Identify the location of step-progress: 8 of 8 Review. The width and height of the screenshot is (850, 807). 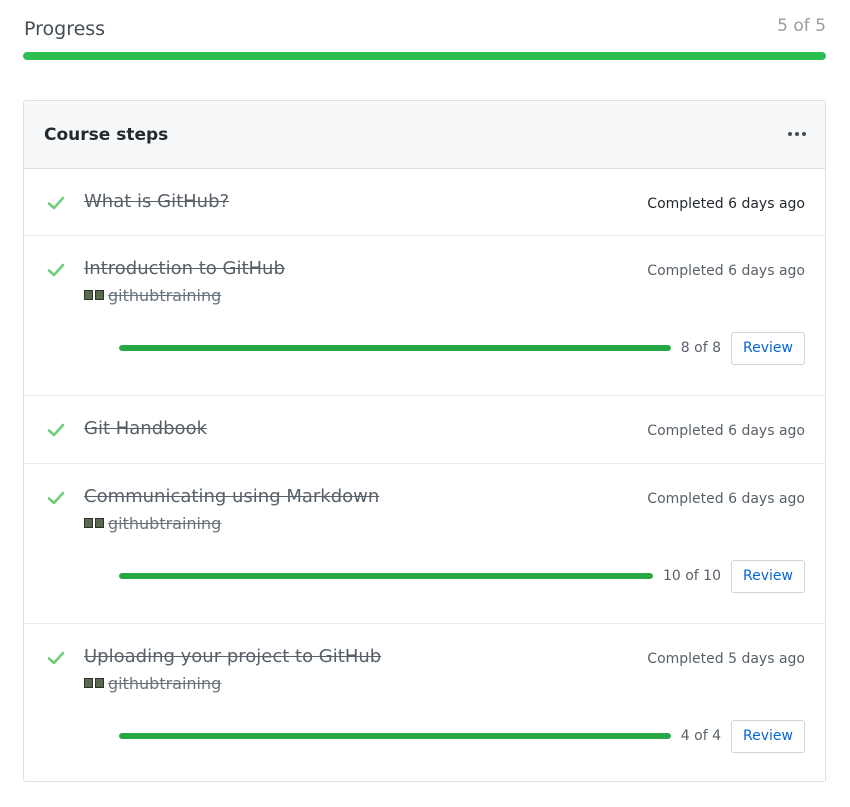
(462, 348).